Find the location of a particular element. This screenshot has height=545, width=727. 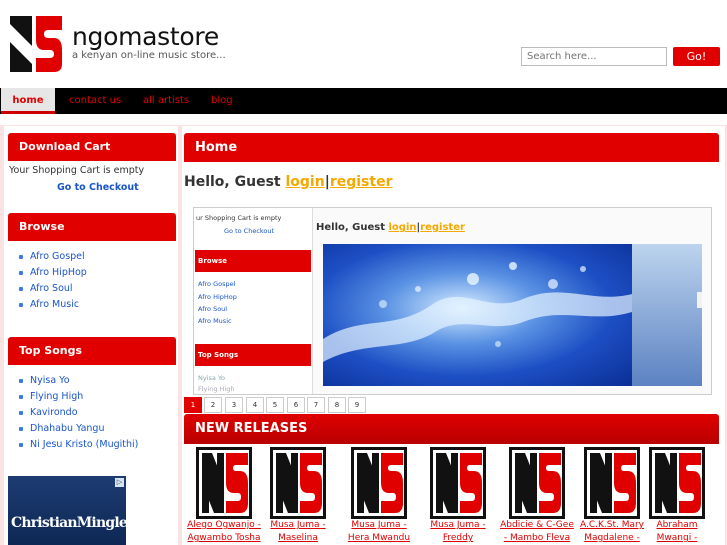

slide-water-splash-image is located at coordinates (477, 315).